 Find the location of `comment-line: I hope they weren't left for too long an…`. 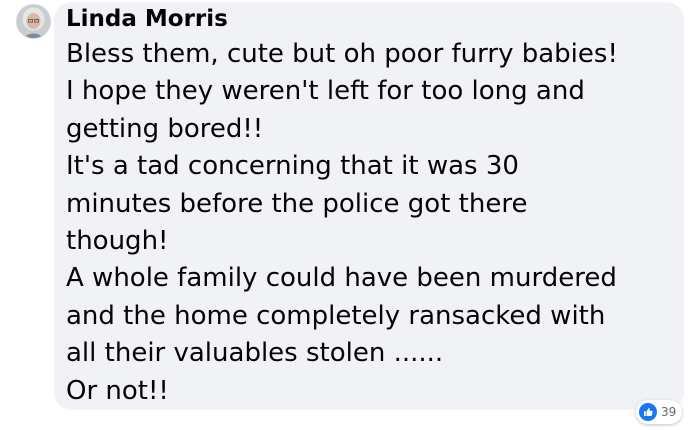

comment-line: I hope they weren't left for too long an… is located at coordinates (325, 91).